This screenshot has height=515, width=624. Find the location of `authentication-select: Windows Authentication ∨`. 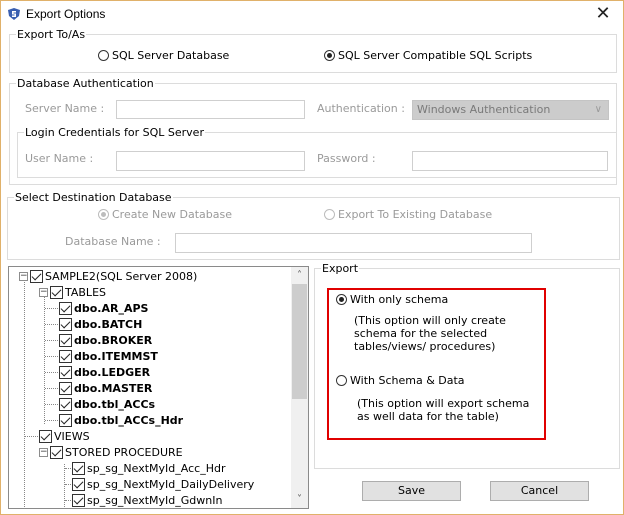

authentication-select: Windows Authentication ∨ is located at coordinates (510, 110).